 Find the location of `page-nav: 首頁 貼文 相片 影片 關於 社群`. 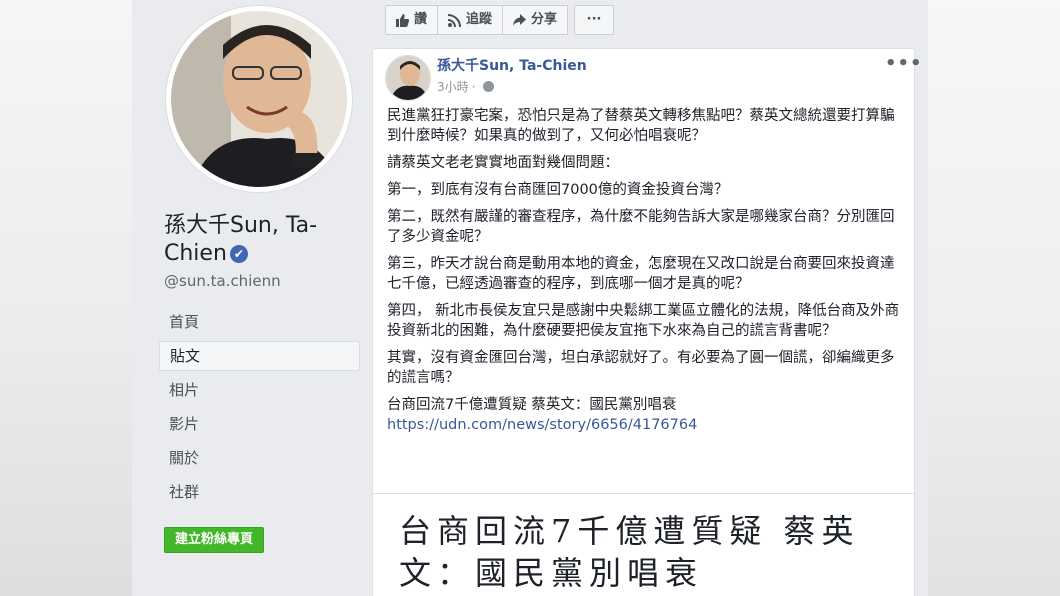

page-nav: 首頁 貼文 相片 影片 關於 社群 is located at coordinates (259, 409).